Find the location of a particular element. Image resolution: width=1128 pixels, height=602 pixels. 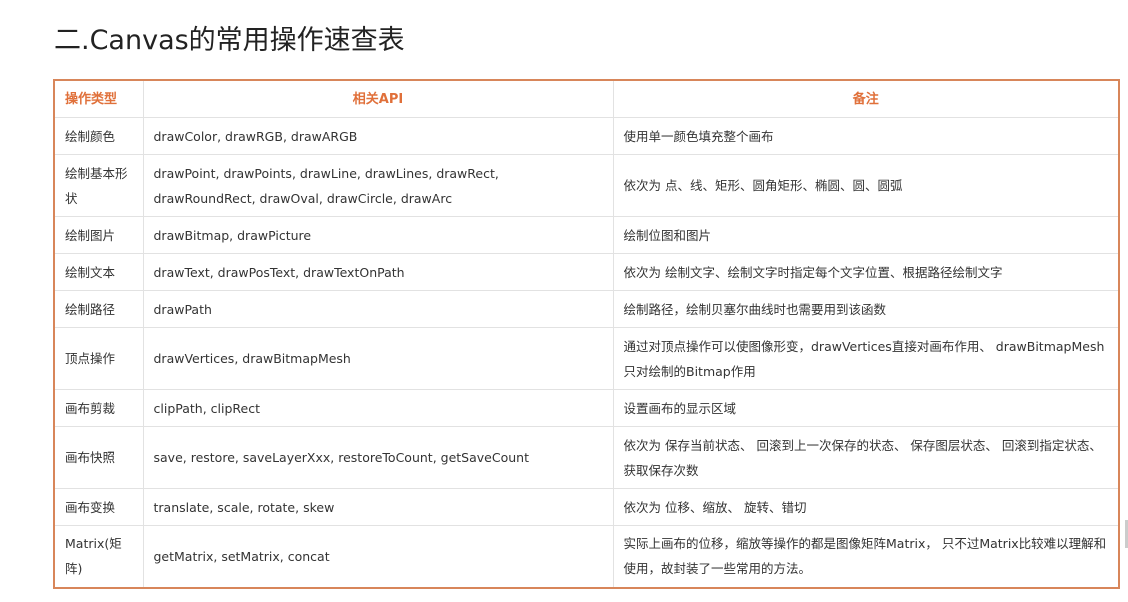

cell-api: drawPath is located at coordinates (378, 309).